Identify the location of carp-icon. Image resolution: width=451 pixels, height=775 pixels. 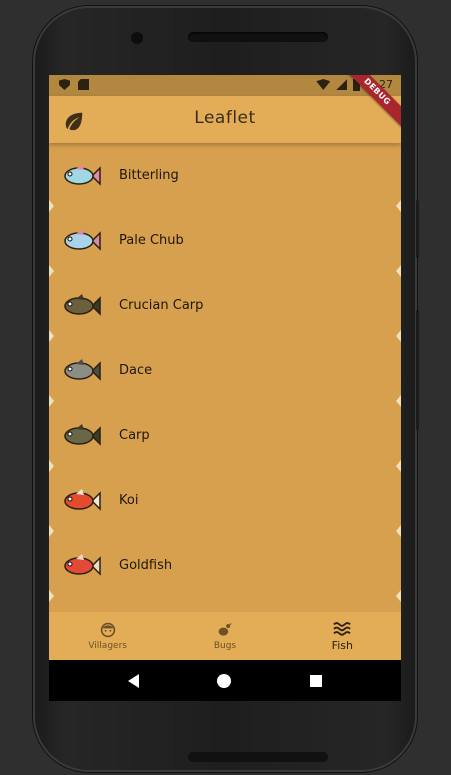
(82, 434).